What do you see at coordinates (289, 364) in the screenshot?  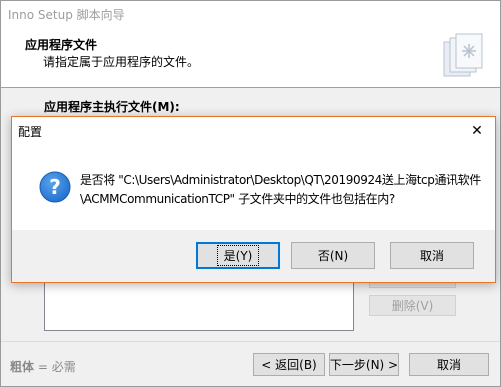 I see `back-button: < 返回(B)` at bounding box center [289, 364].